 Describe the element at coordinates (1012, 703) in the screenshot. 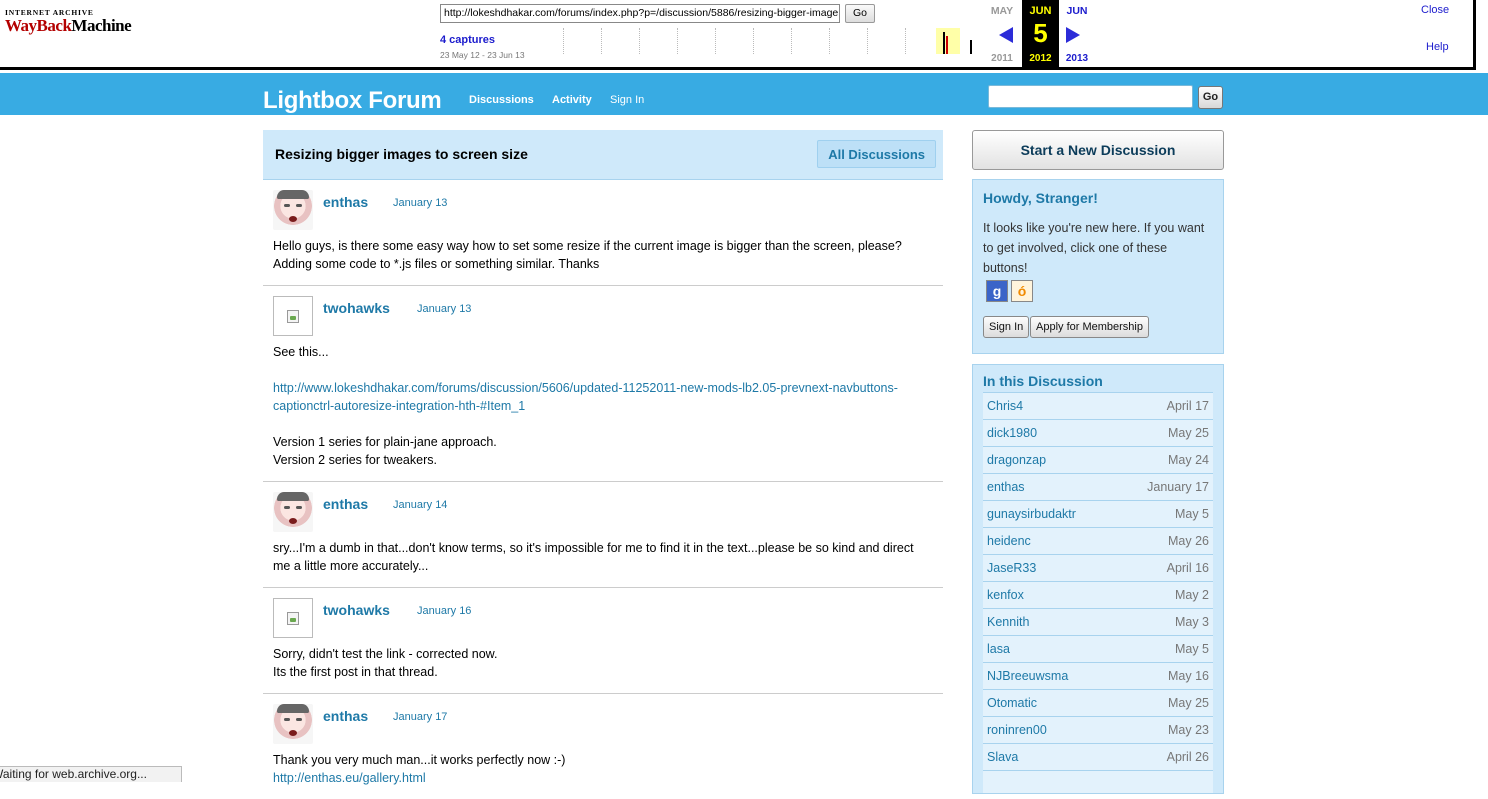

I see `participant-name: Otomatic` at that location.